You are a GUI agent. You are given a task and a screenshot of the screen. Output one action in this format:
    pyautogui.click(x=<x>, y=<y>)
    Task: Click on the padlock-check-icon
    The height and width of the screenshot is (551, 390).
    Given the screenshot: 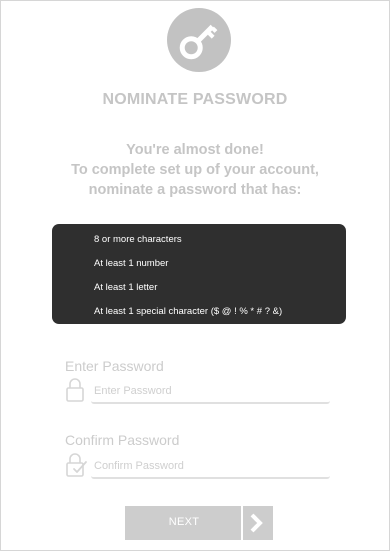 What is the action you would take?
    pyautogui.click(x=76, y=465)
    